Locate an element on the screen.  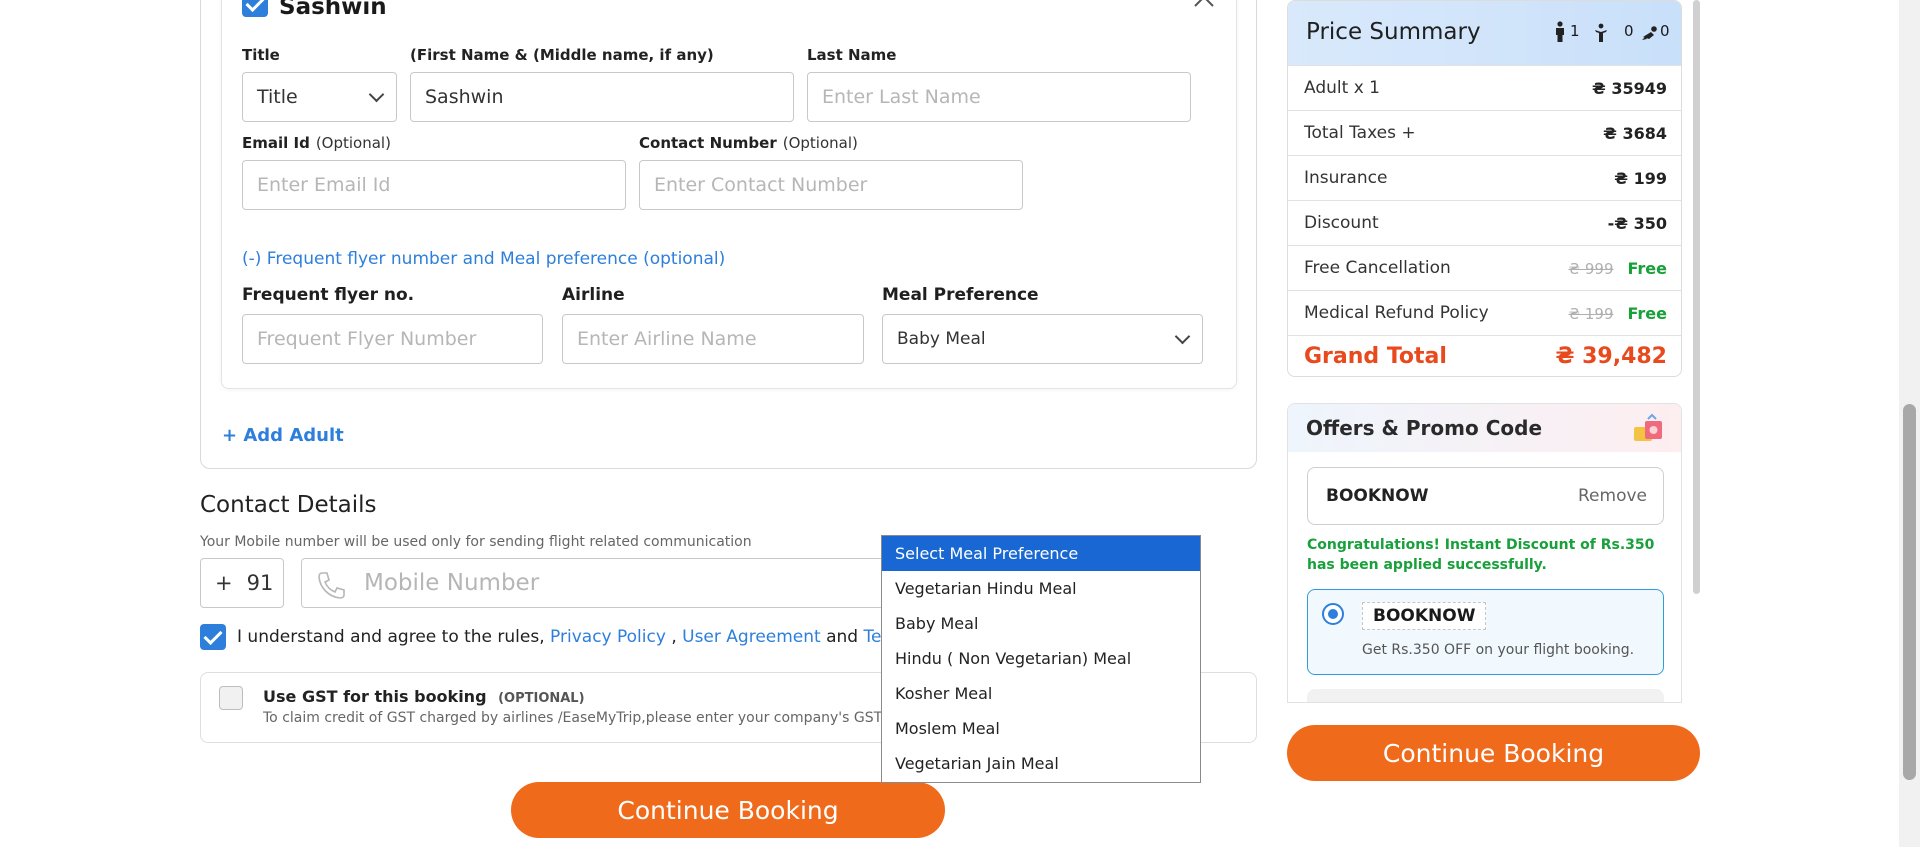
meal-option: Vegetarian Jain Meal is located at coordinates (1041, 763).